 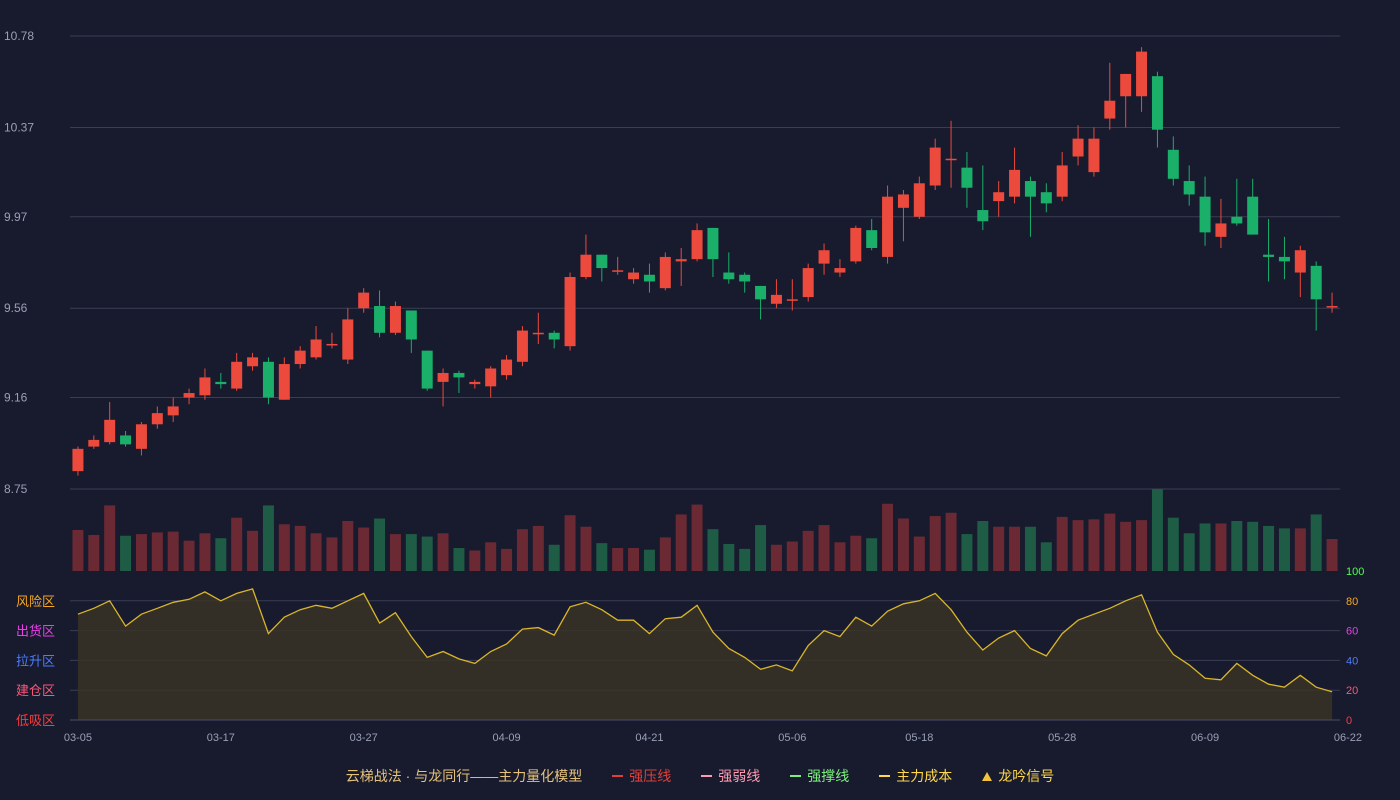 What do you see at coordinates (819, 776) in the screenshot?
I see `legend-item-strong-support: 强撑线` at bounding box center [819, 776].